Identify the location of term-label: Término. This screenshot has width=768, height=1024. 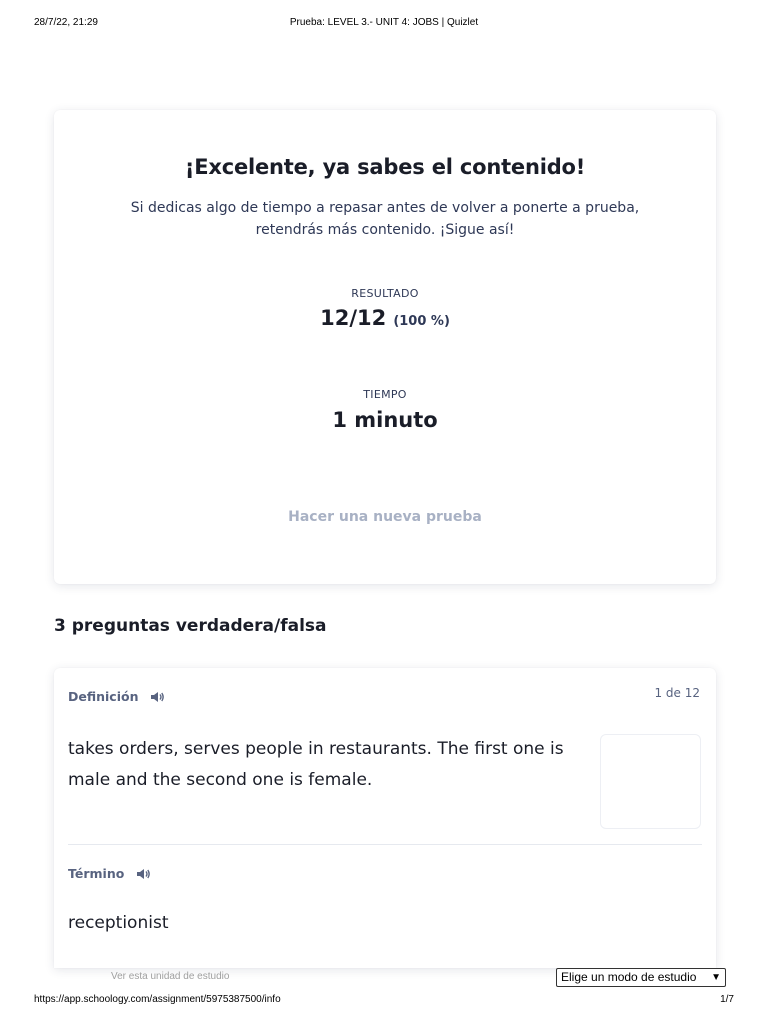
(96, 873).